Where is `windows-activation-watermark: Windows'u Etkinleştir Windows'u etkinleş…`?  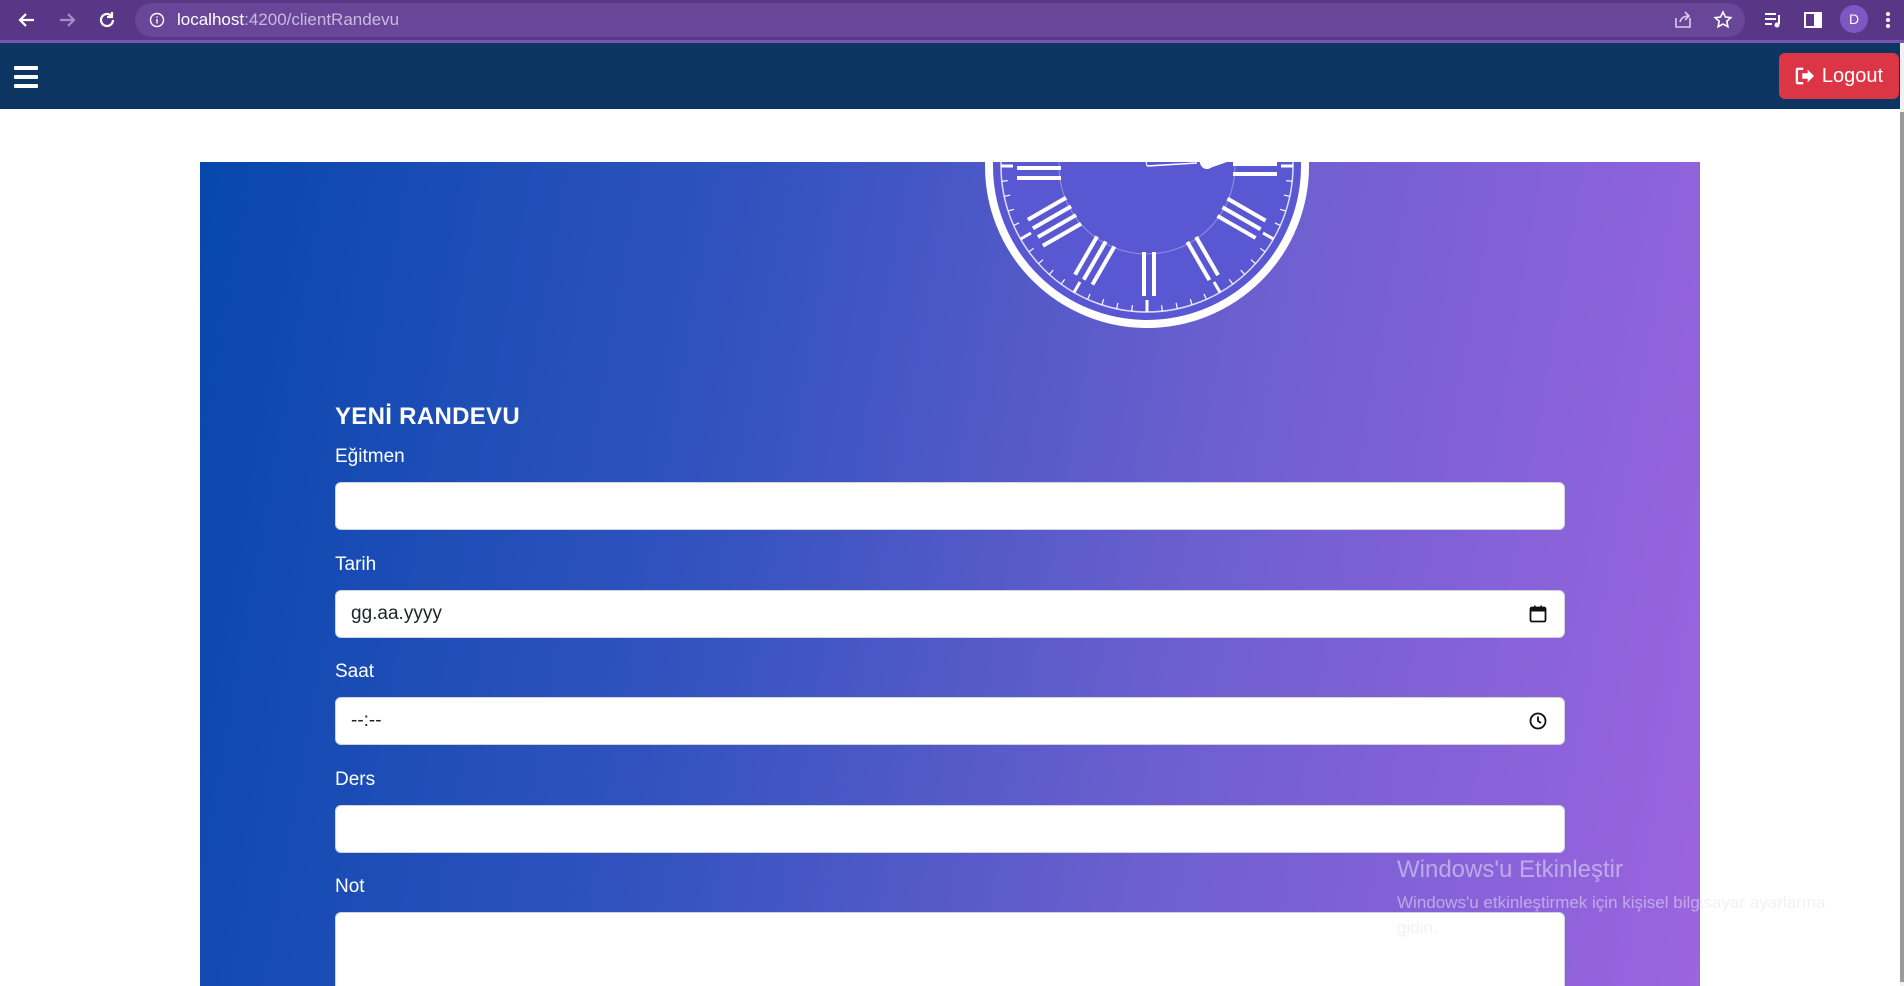 windows-activation-watermark: Windows'u Etkinleştir Windows'u etkinleş… is located at coordinates (1627, 898).